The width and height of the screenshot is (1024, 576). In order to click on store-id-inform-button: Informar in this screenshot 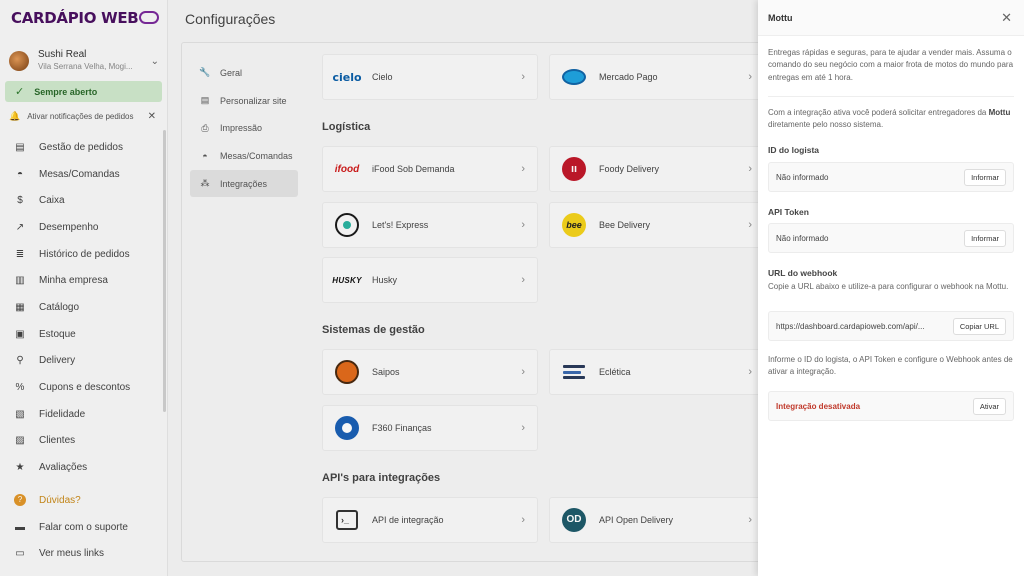, I will do `click(985, 177)`.